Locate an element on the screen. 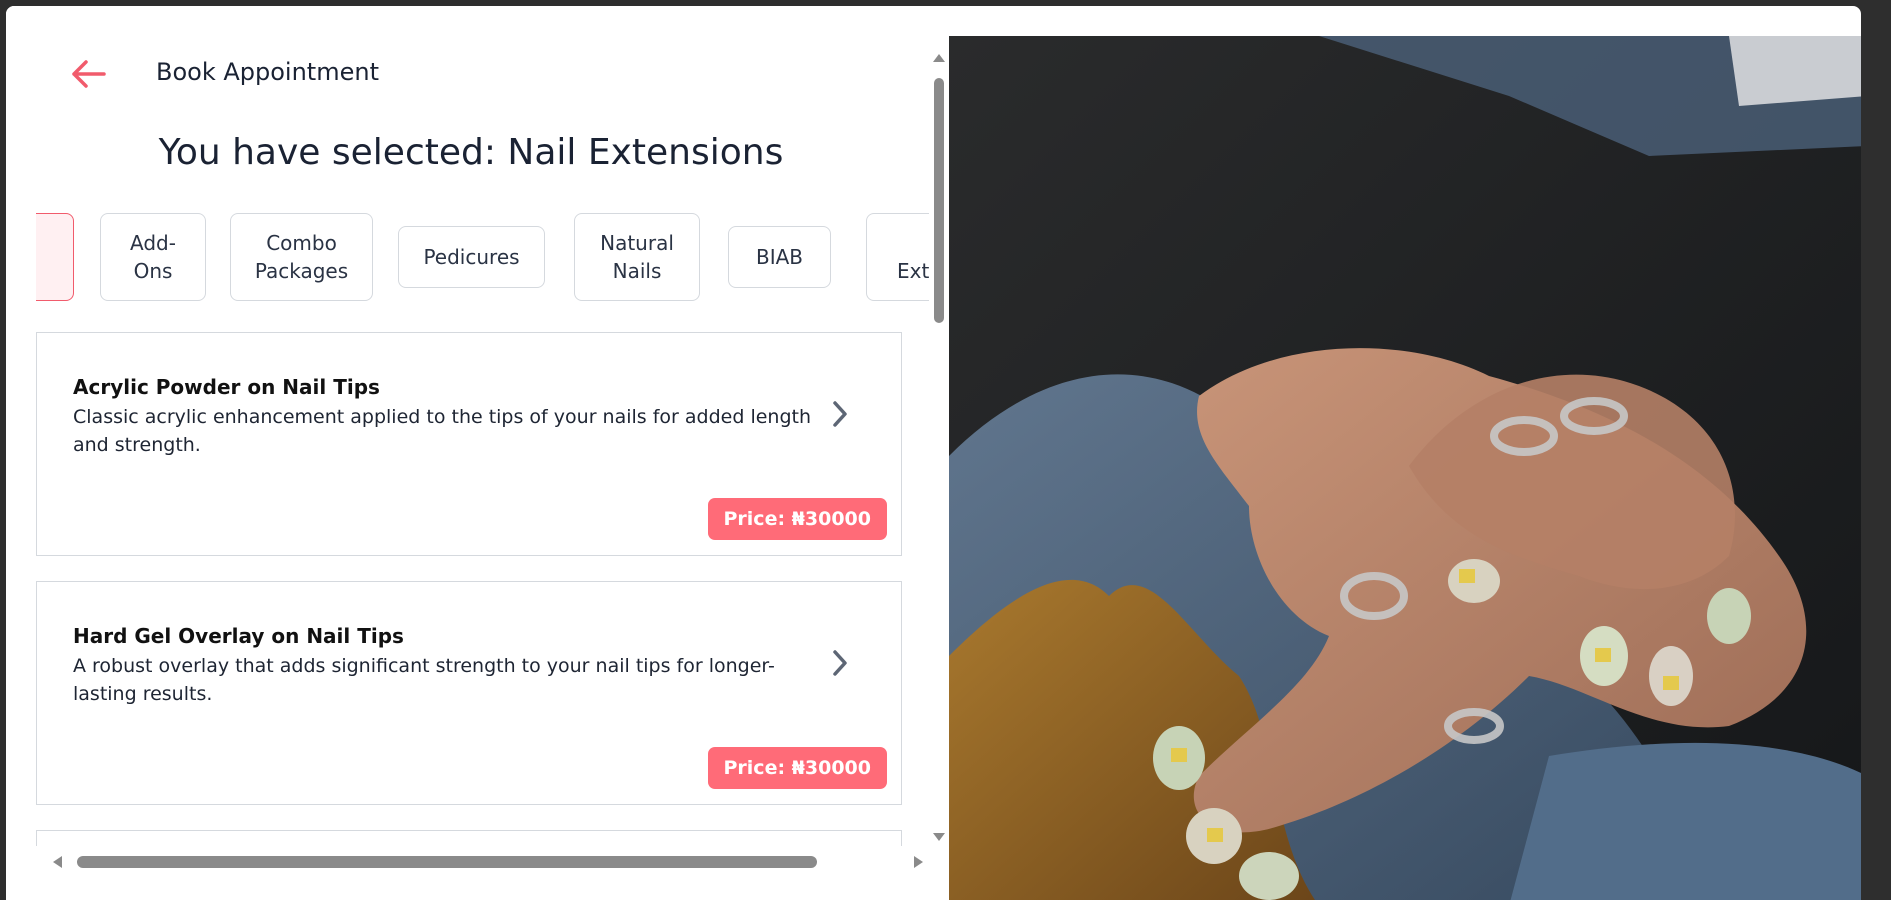 This screenshot has width=1891, height=900. tab-combo-packages: Combo Packages is located at coordinates (301, 257).